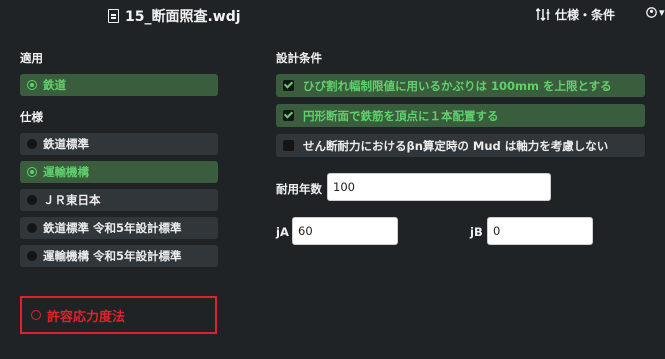  Describe the element at coordinates (113, 16) in the screenshot. I see `document-icon` at that location.